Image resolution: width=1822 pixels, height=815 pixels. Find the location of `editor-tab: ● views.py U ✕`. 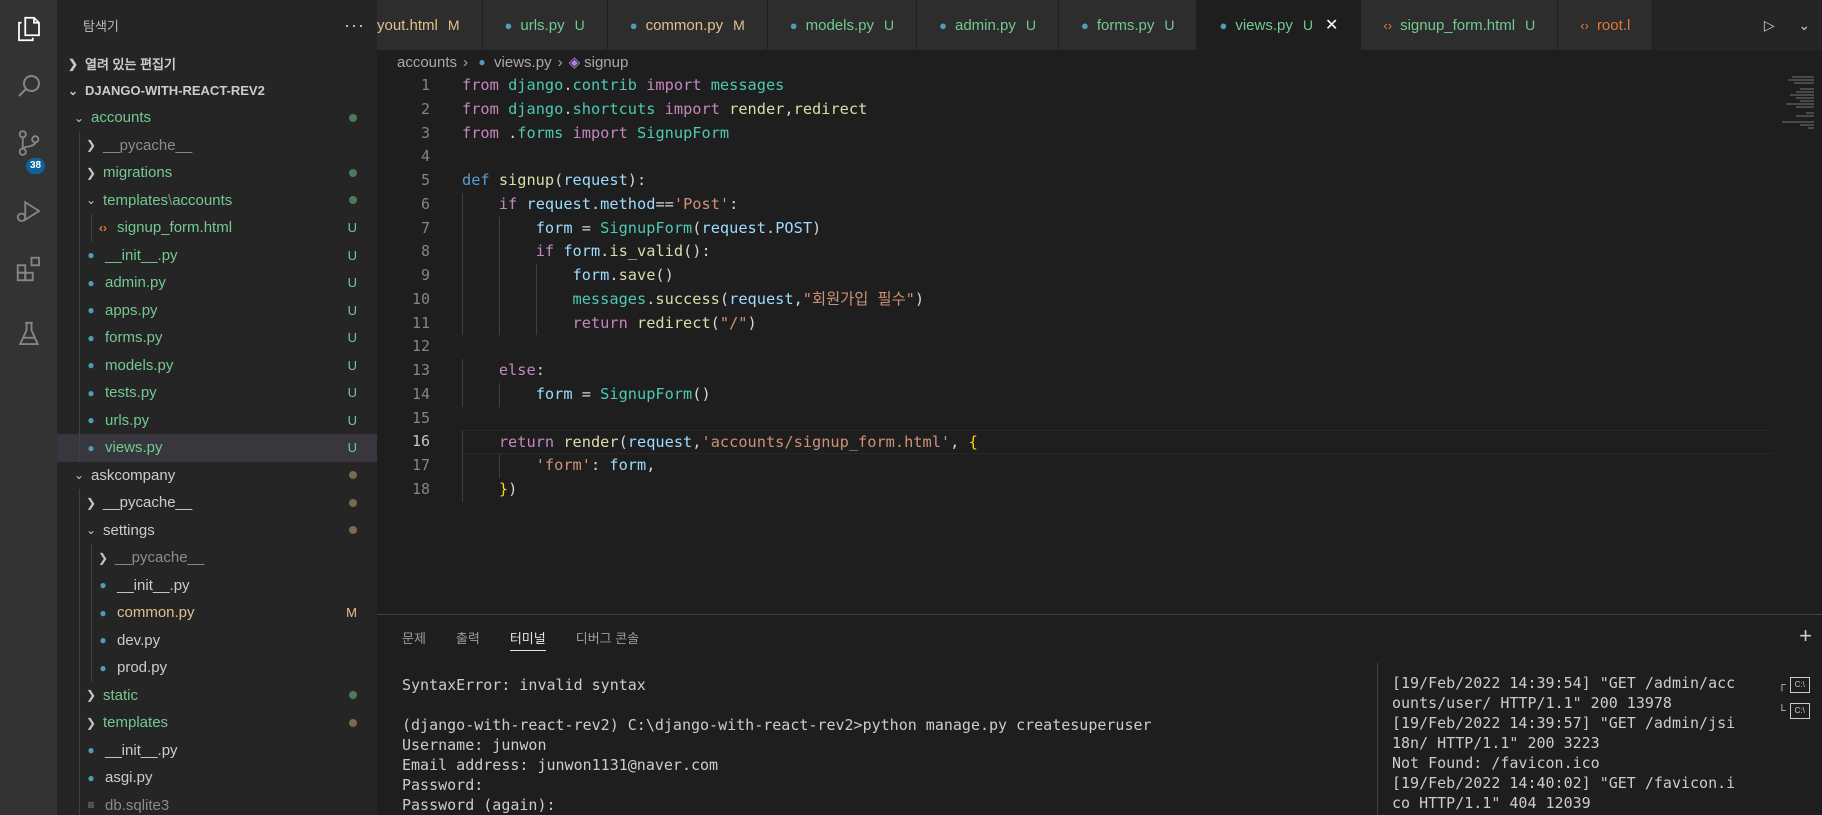

editor-tab: ● views.py U ✕ is located at coordinates (1279, 25).